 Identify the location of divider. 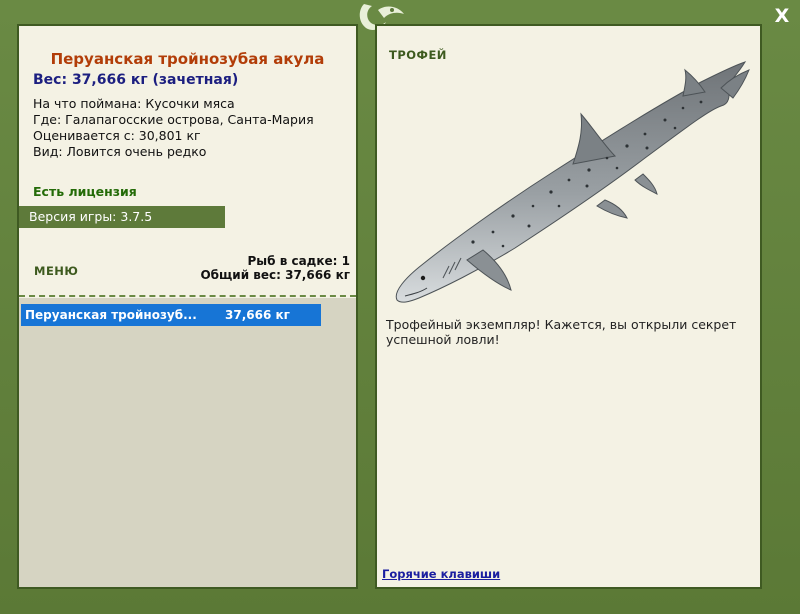
(187, 296).